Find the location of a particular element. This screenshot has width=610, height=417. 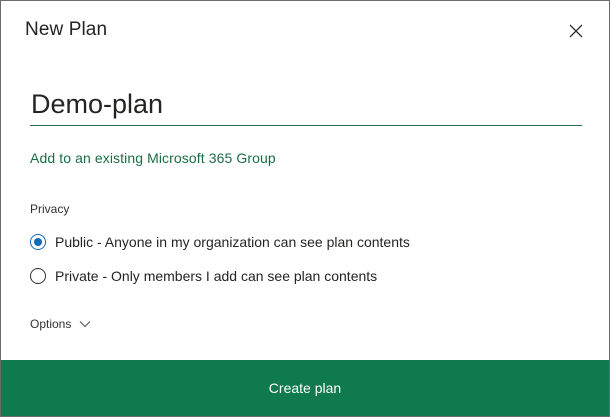

add-to-group-link: Add to an existing Microsoft 365 Group is located at coordinates (153, 158).